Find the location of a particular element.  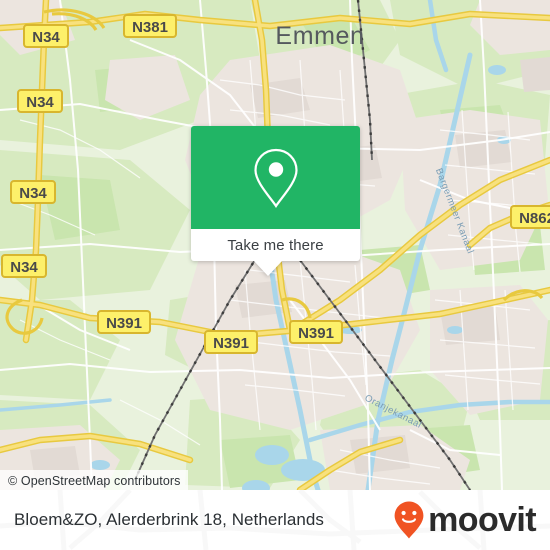

callout-icon-panel is located at coordinates (275, 177).